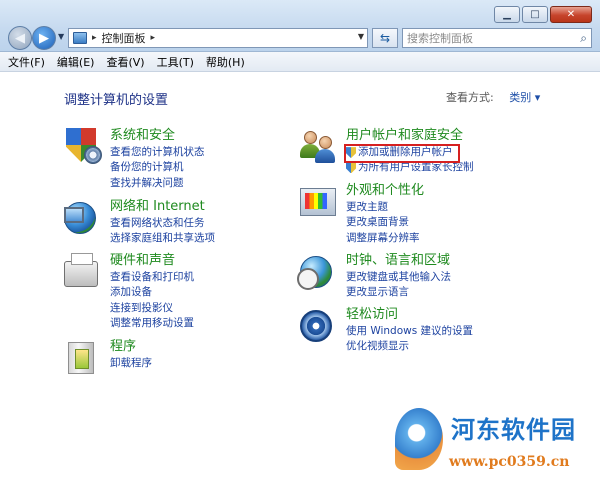  What do you see at coordinates (410, 136) in the screenshot?
I see `category-title-users: 用户帐户和家庭安全` at bounding box center [410, 136].